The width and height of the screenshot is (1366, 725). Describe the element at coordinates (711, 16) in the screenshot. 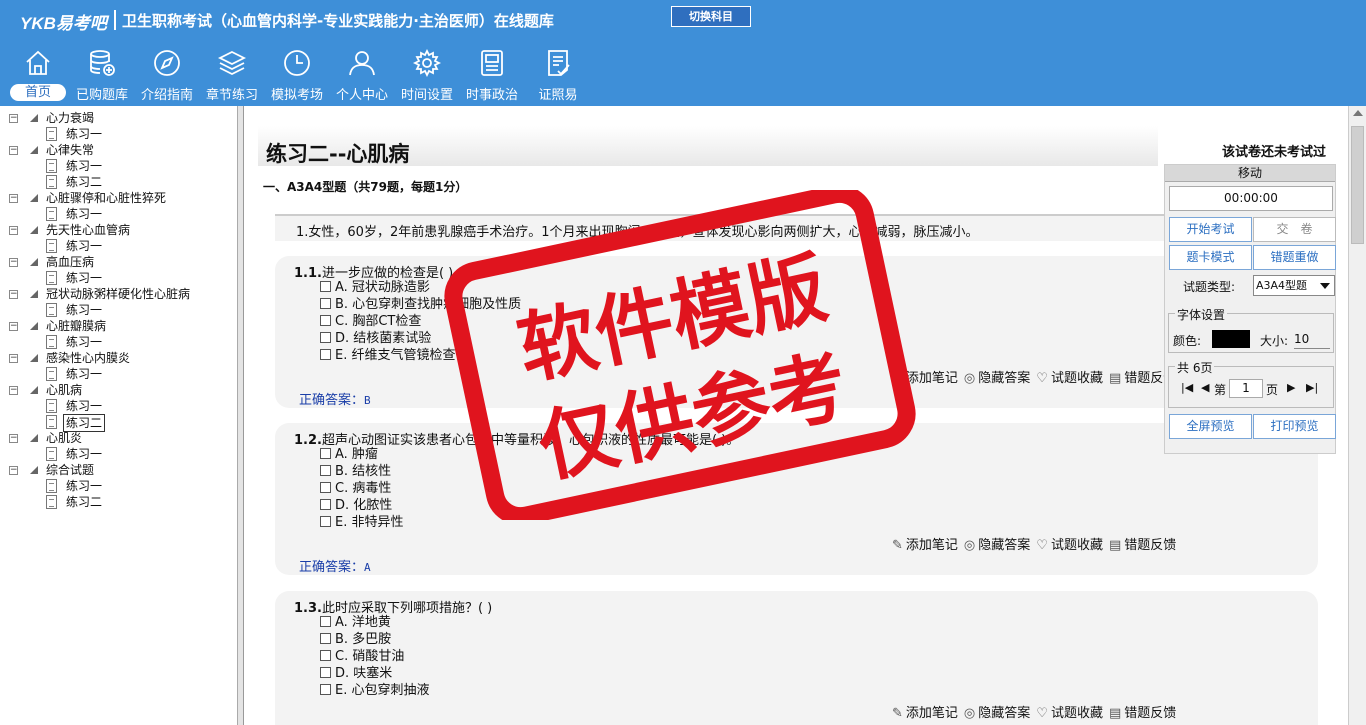

I see `switch-subject-button: 切换科目` at that location.